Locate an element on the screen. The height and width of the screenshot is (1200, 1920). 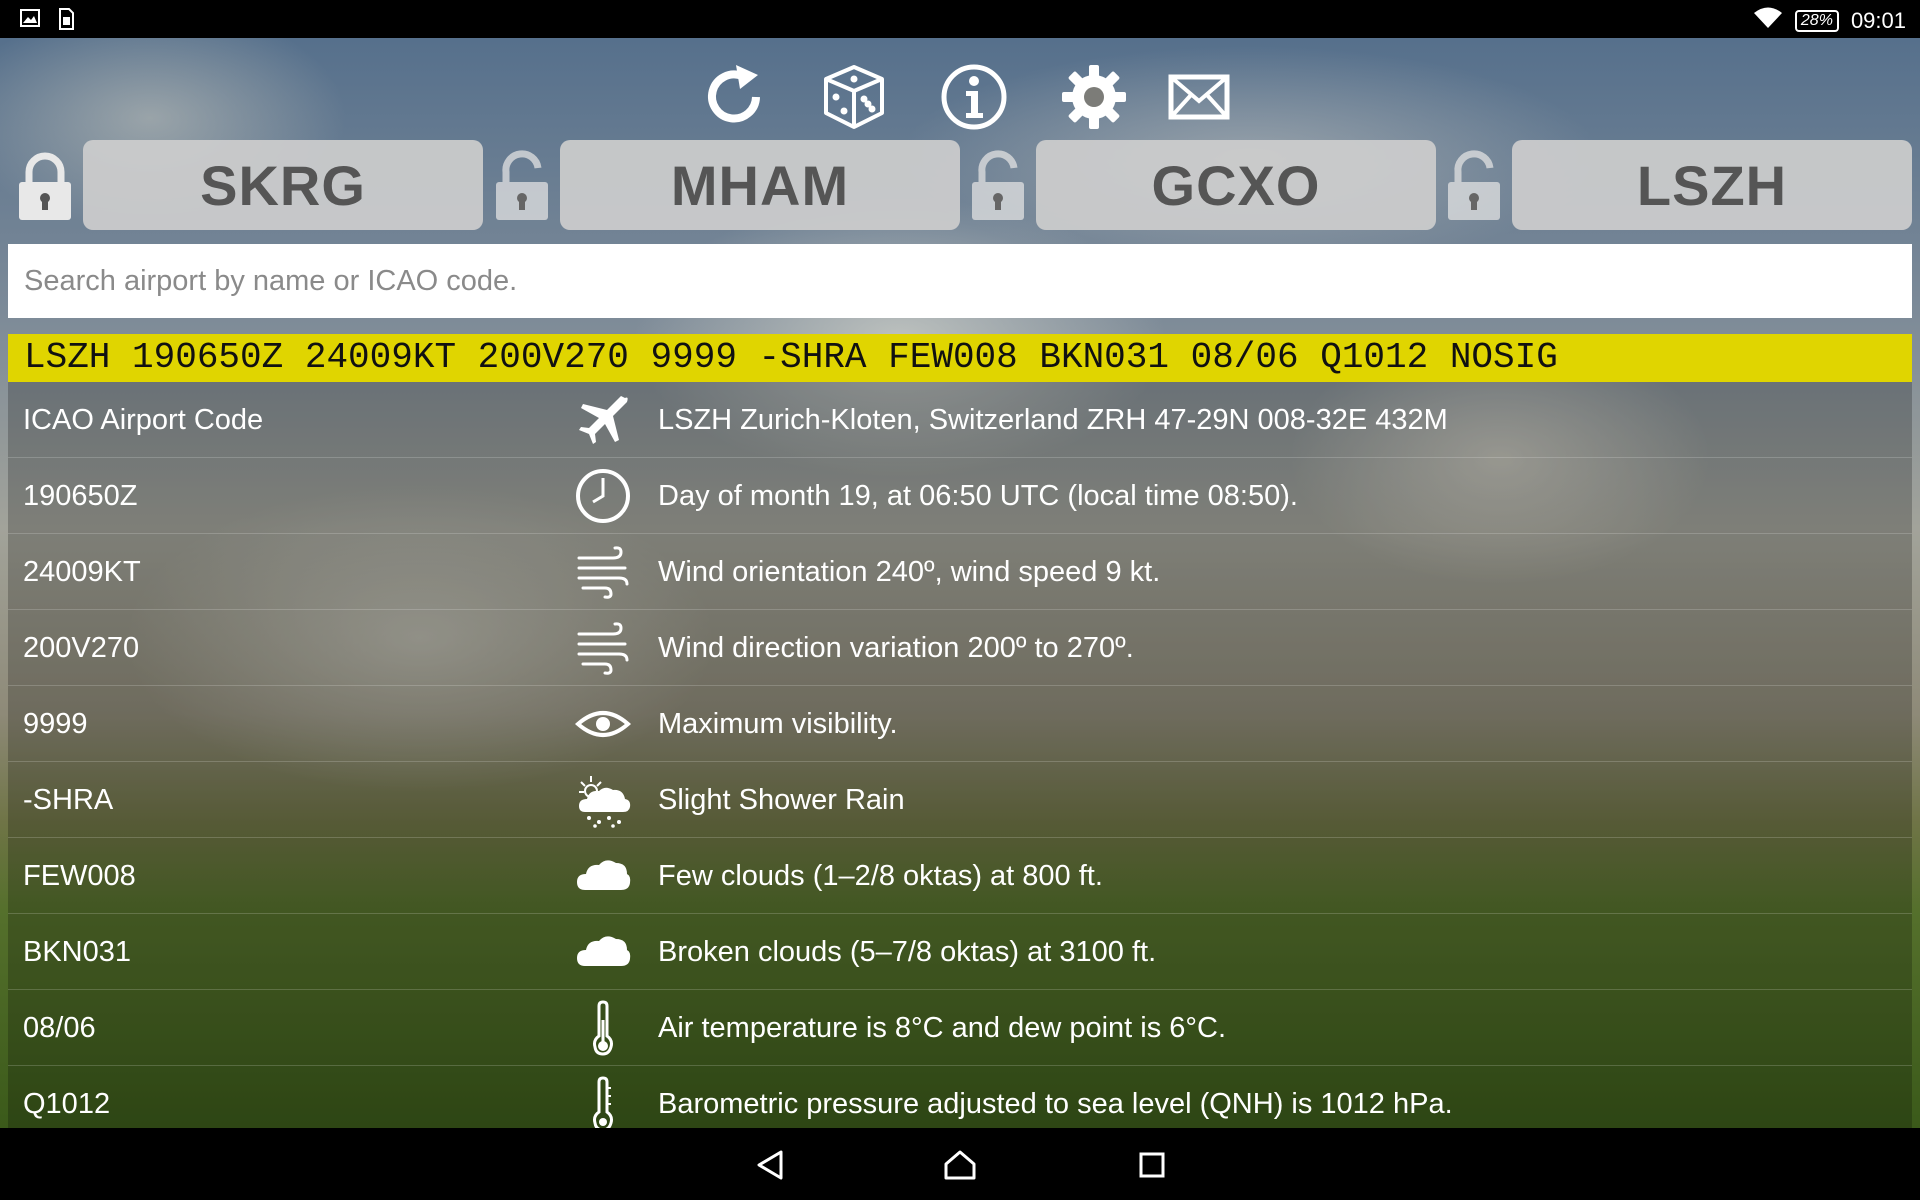
mail-button is located at coordinates (1199, 97).